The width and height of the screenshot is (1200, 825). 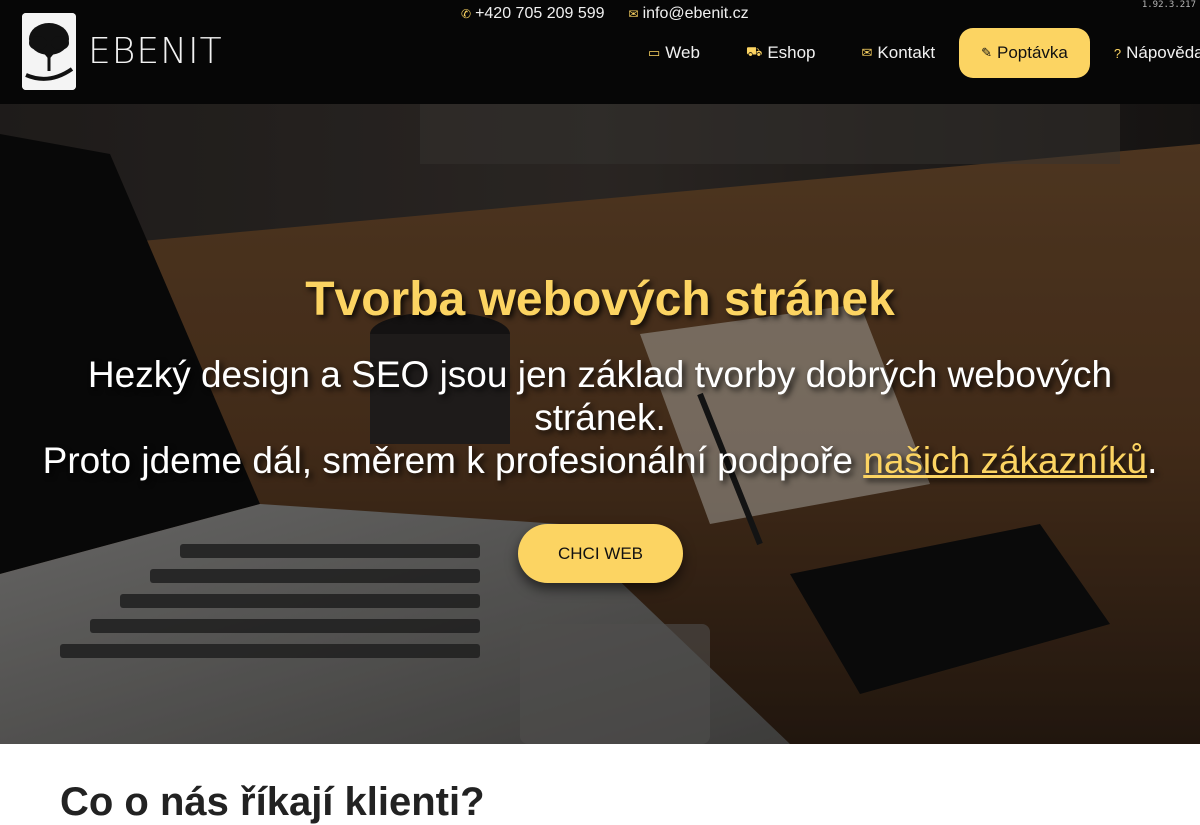 I want to click on question-icon: ?, so click(x=1117, y=53).